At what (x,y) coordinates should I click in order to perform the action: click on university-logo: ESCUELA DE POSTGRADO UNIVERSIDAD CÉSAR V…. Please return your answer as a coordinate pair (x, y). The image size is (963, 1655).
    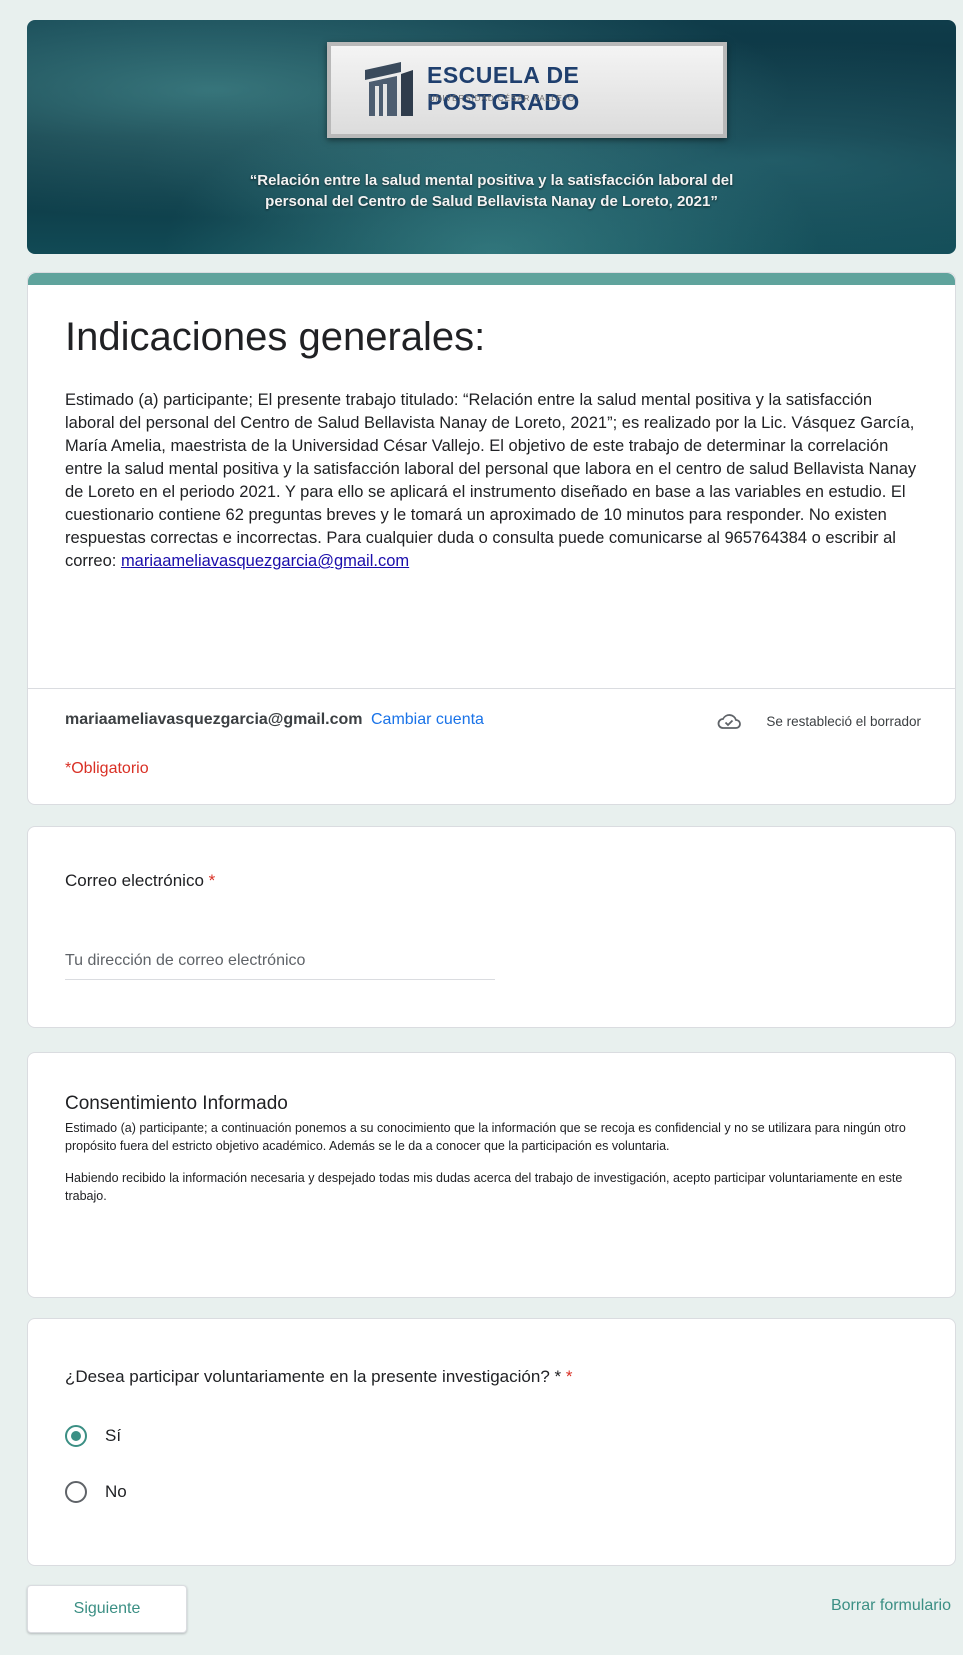
    Looking at the image, I should click on (527, 90).